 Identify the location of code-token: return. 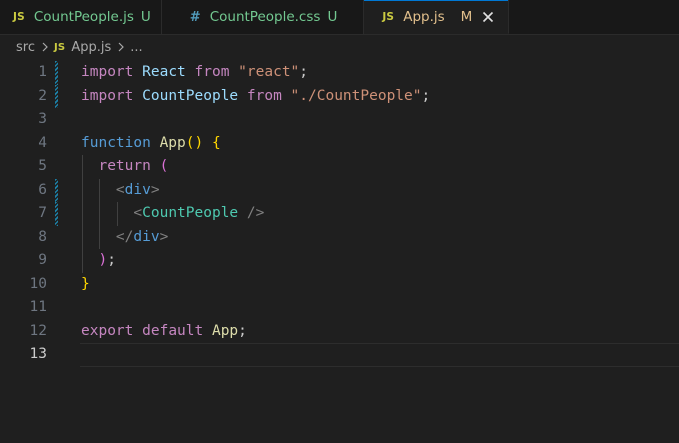
(124, 166).